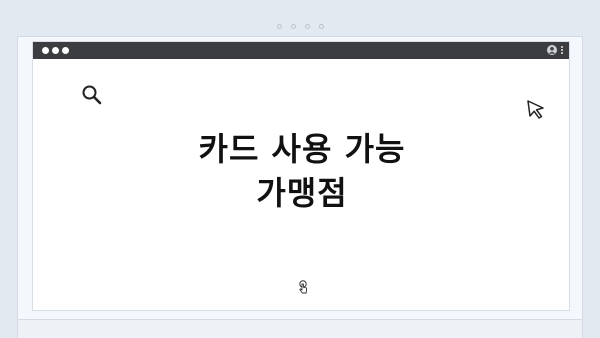  Describe the element at coordinates (302, 193) in the screenshot. I see `headline-line-2: 가맹점` at that location.